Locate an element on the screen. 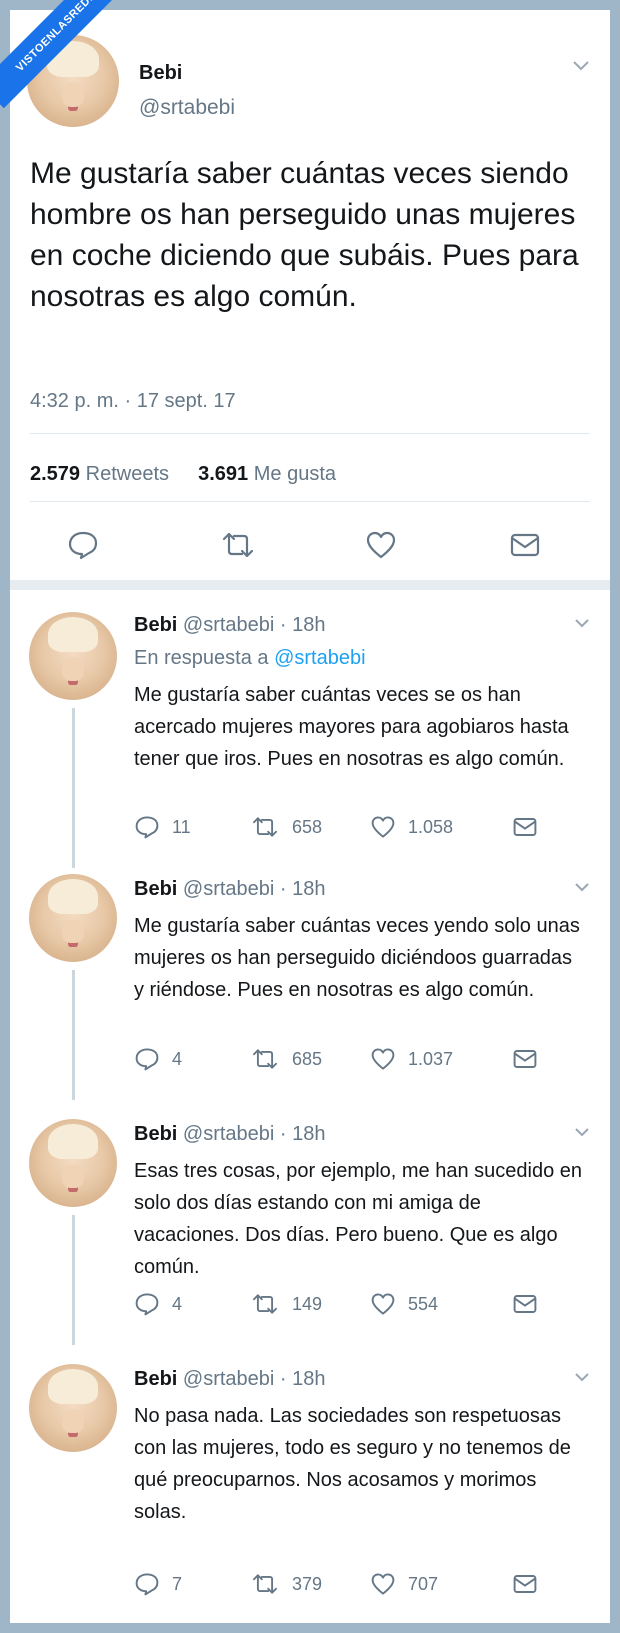  in-reply-mention: @srtabebi is located at coordinates (319, 658).